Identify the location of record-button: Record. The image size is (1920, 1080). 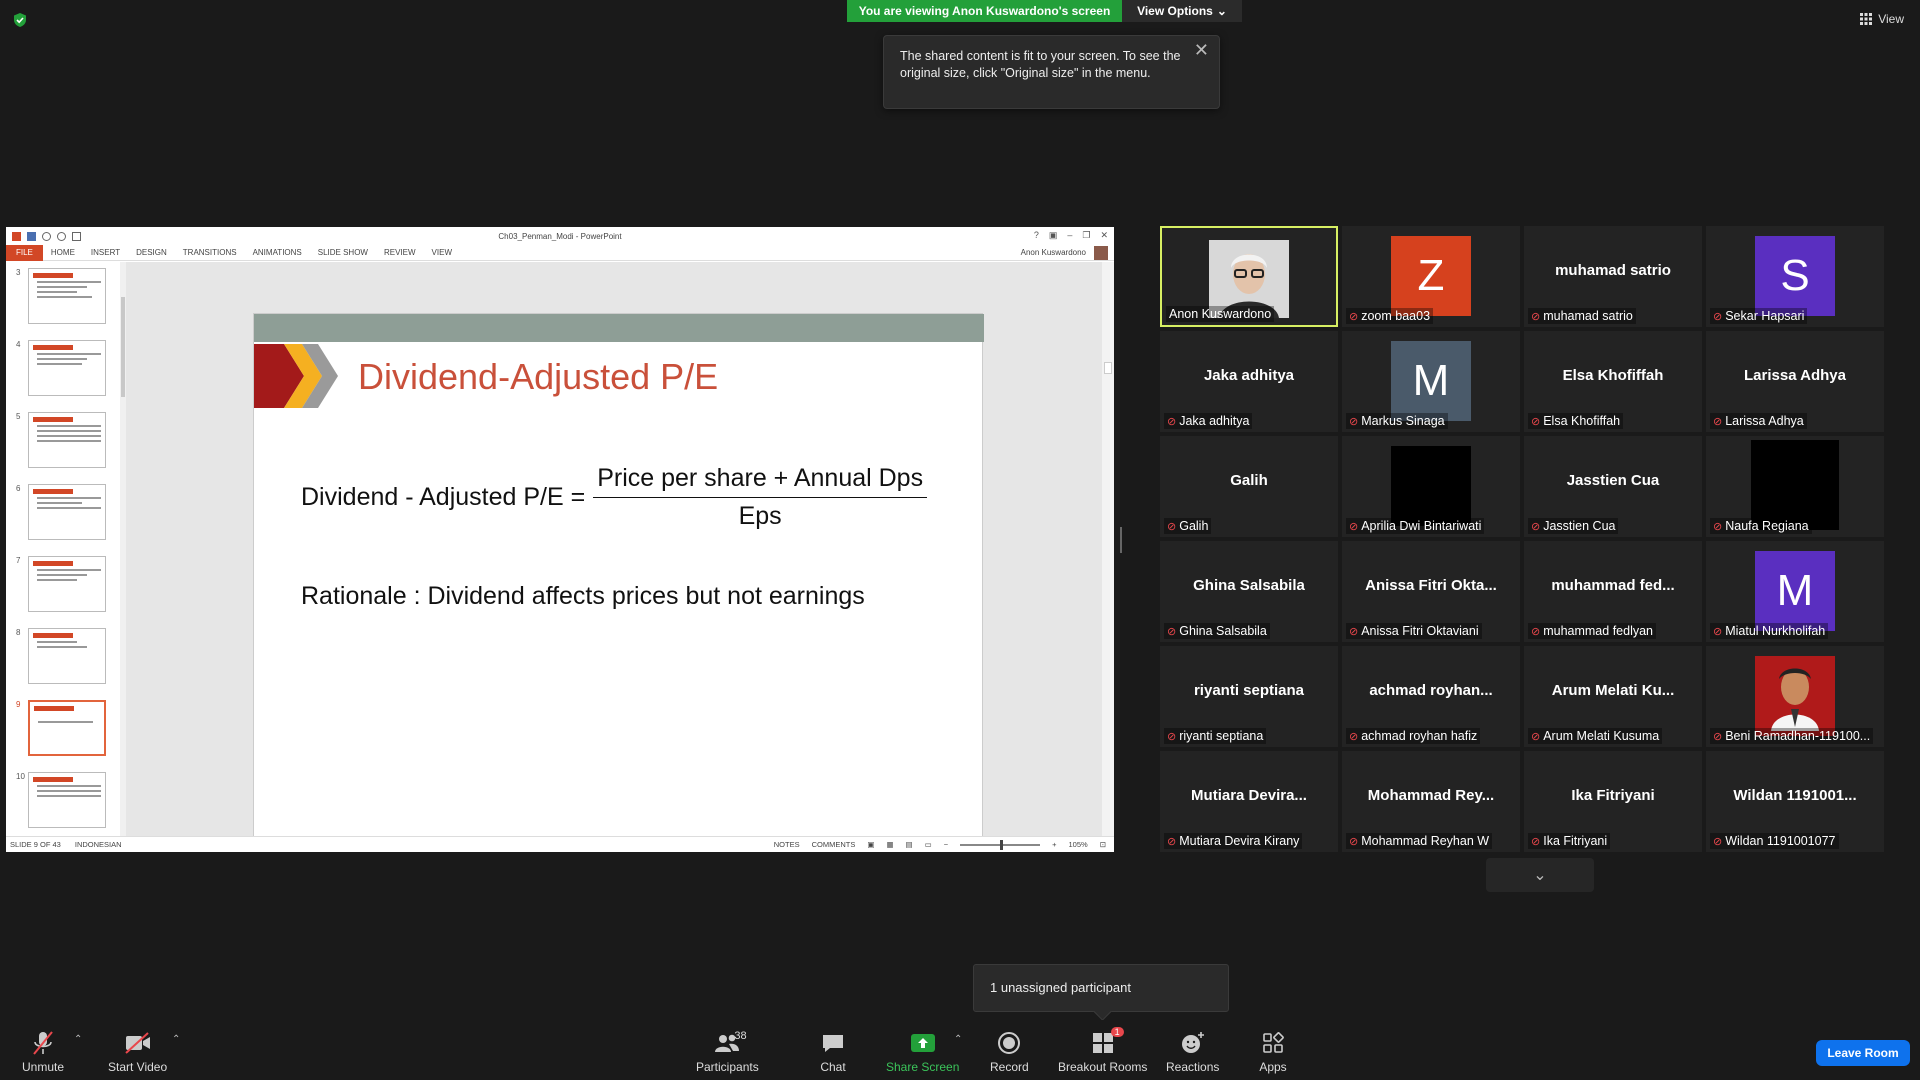
(1009, 1052).